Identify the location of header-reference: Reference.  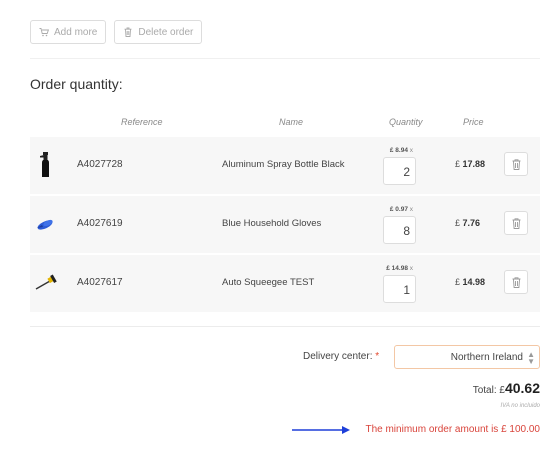
(142, 122).